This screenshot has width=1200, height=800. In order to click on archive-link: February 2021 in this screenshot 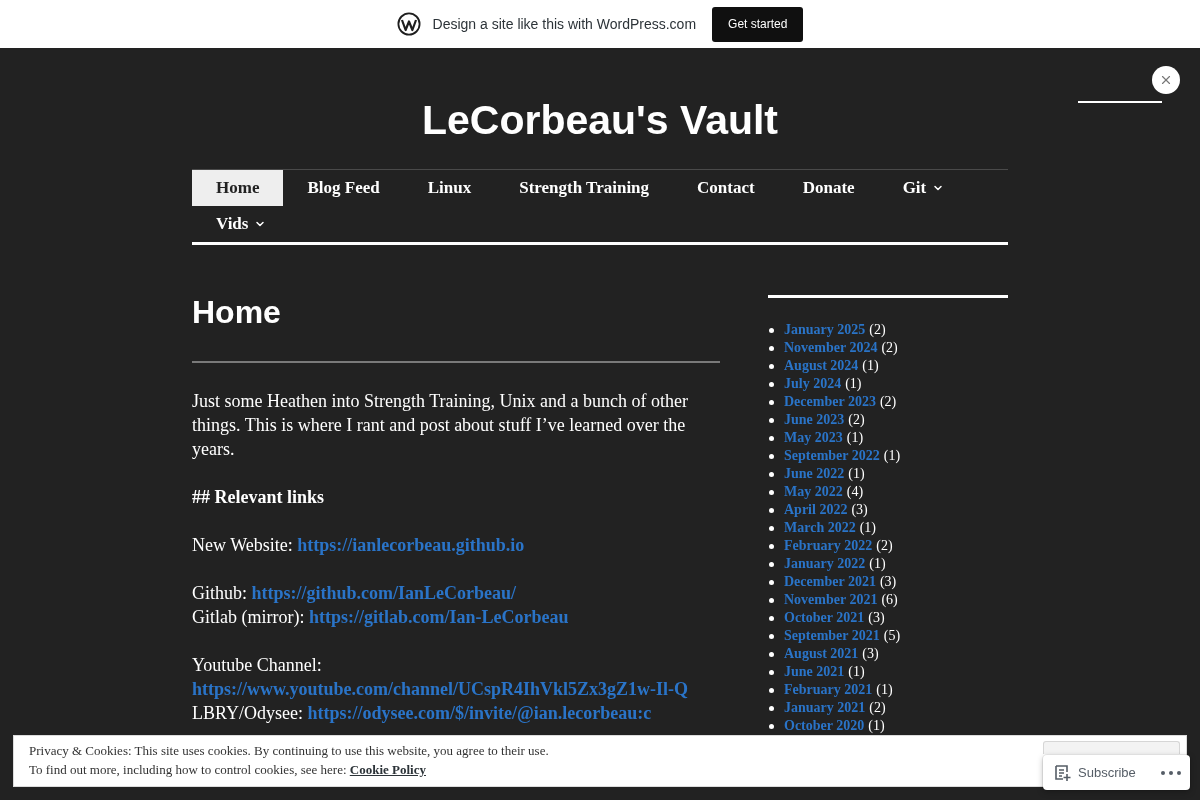, I will do `click(828, 690)`.